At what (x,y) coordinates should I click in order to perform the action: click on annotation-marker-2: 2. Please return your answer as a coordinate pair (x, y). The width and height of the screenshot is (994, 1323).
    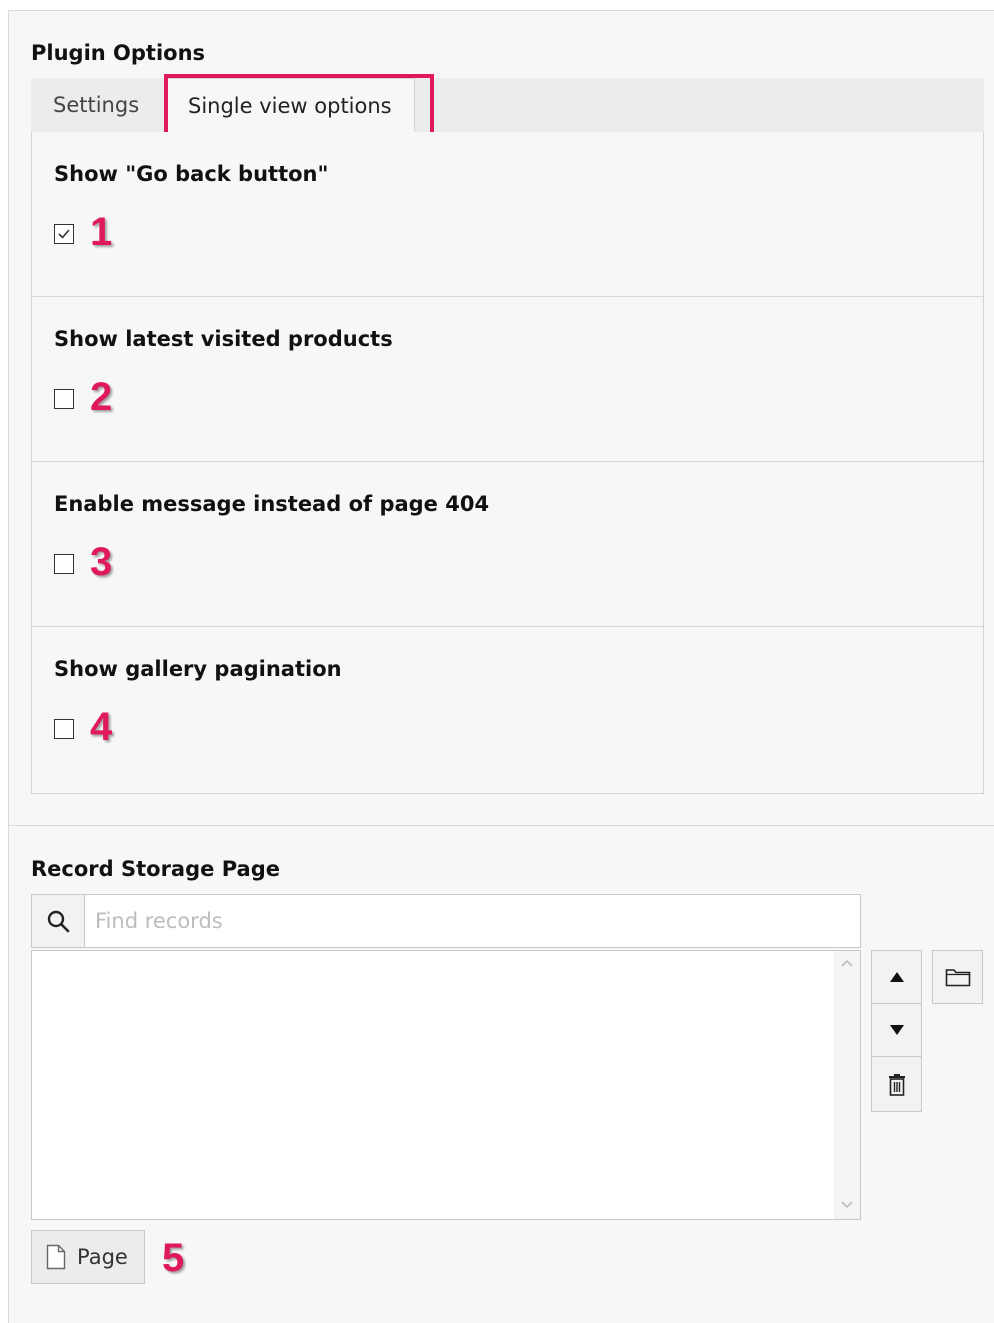
    Looking at the image, I should click on (101, 397).